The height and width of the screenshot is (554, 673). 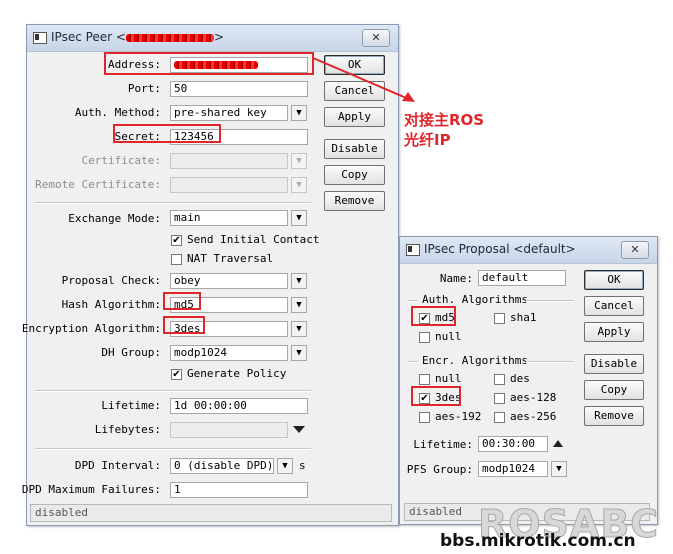 What do you see at coordinates (239, 490) in the screenshot?
I see `dpd-max-failures-input: 1` at bounding box center [239, 490].